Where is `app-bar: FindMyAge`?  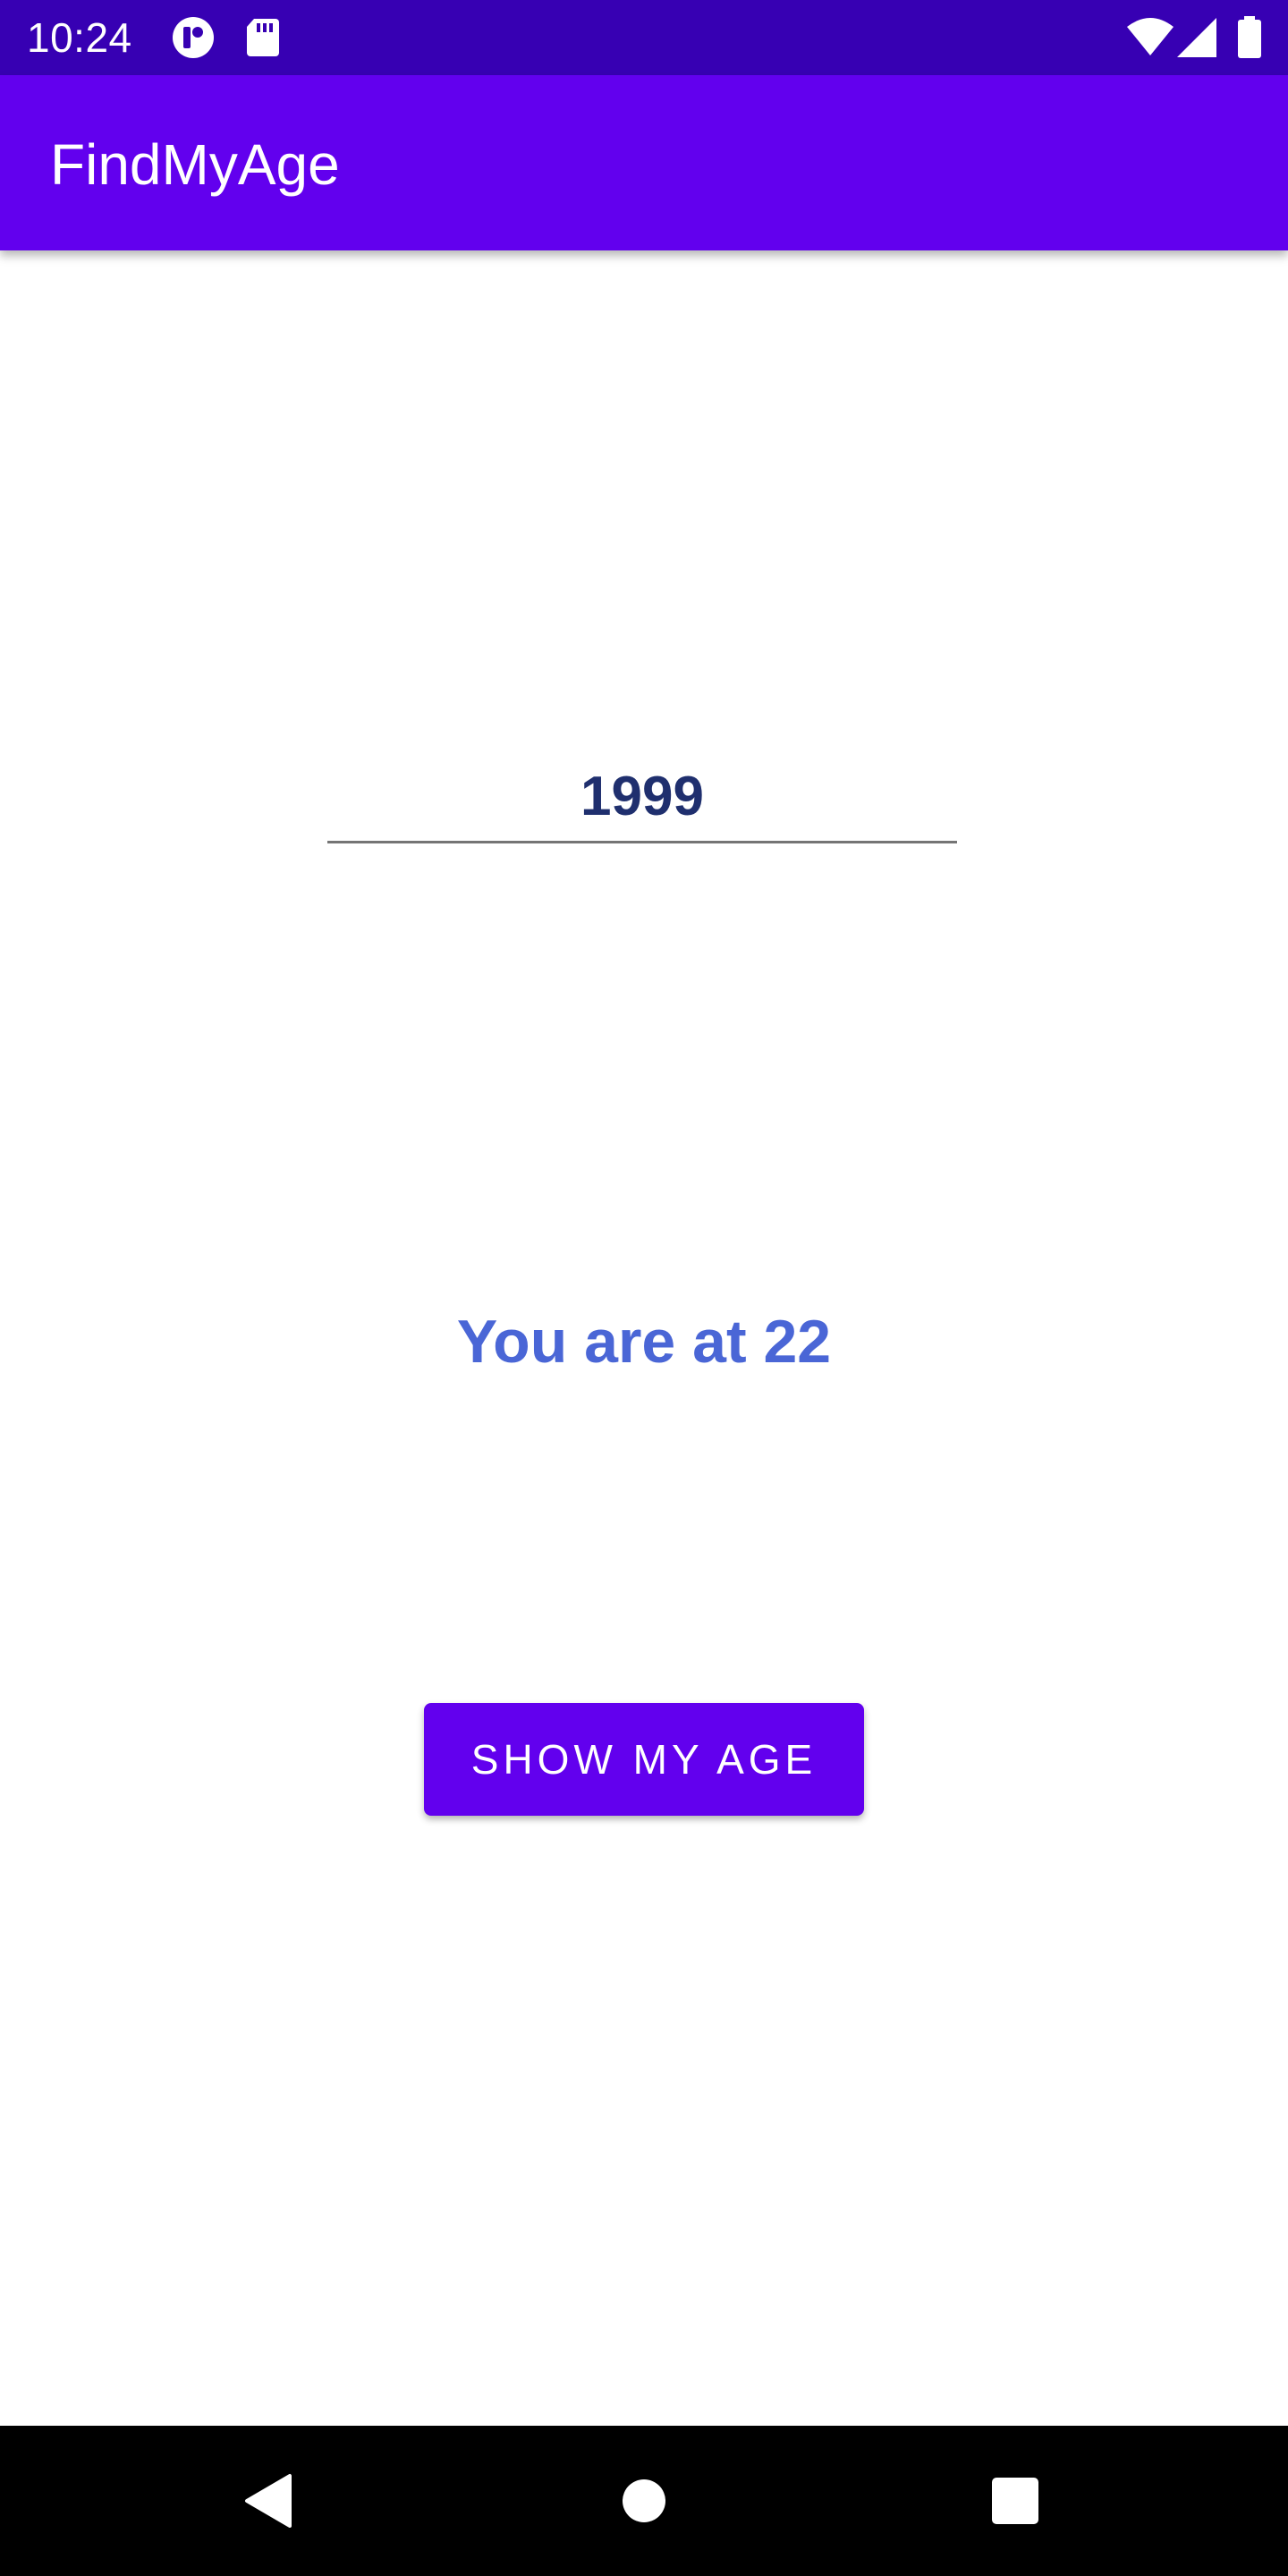
app-bar: FindMyAge is located at coordinates (644, 162).